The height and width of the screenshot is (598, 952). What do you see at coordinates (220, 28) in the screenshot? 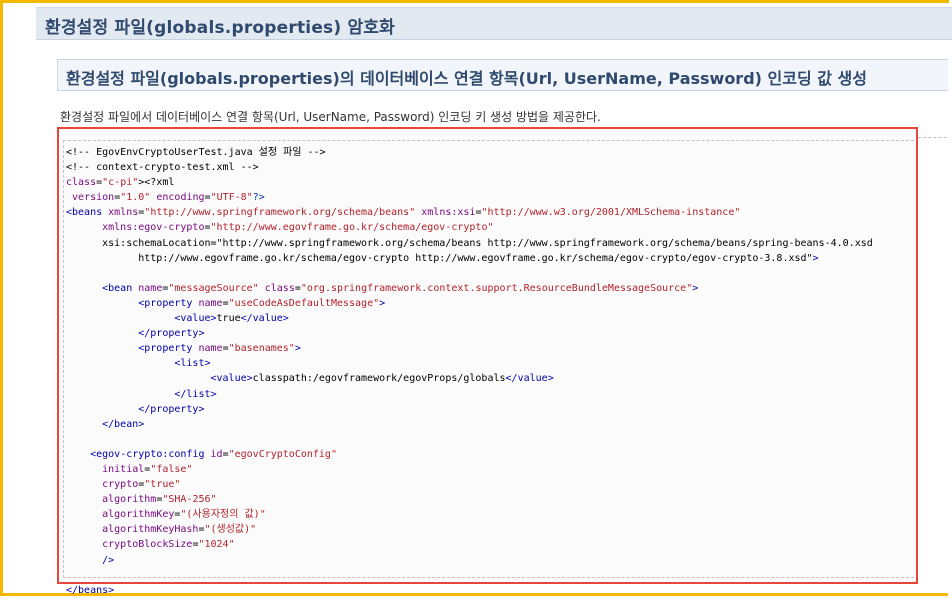
I see `section-title: 환경설정 파일(globals.properties) 암호화` at bounding box center [220, 28].